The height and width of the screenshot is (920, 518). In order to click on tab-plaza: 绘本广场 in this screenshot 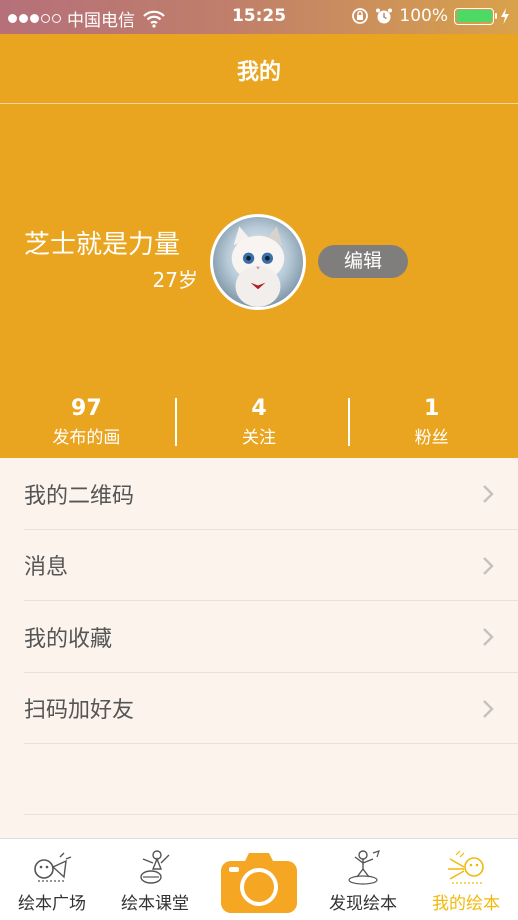, I will do `click(52, 879)`.